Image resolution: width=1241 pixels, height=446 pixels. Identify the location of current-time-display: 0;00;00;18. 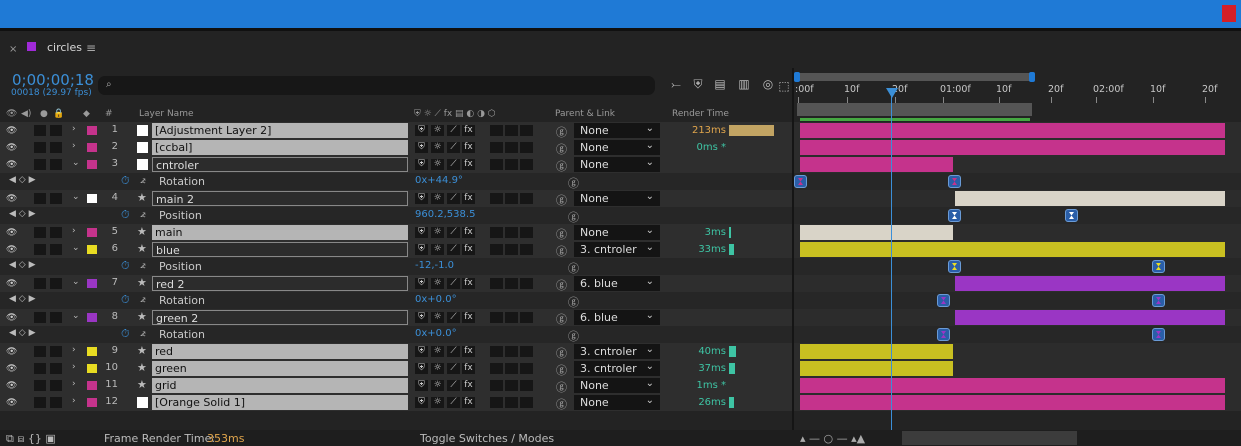
(53, 80).